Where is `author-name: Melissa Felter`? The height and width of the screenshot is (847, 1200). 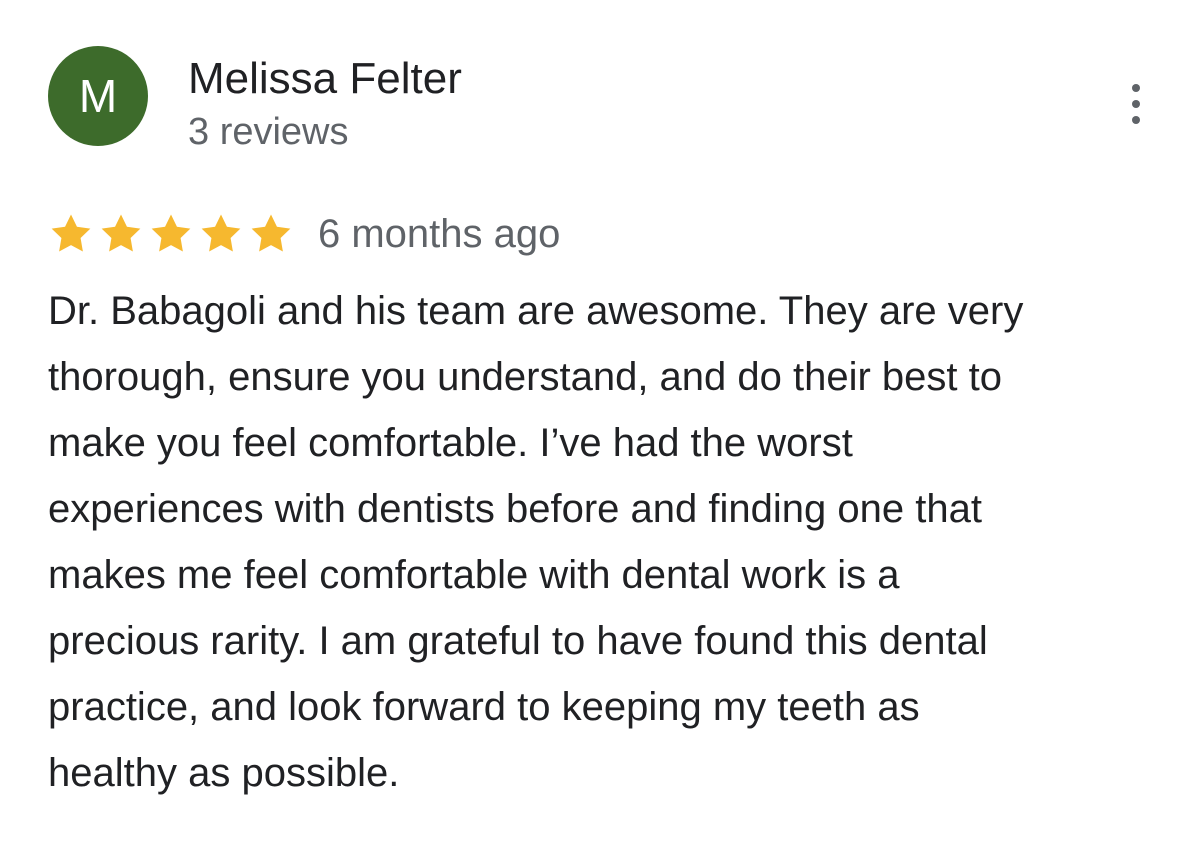 author-name: Melissa Felter is located at coordinates (538, 79).